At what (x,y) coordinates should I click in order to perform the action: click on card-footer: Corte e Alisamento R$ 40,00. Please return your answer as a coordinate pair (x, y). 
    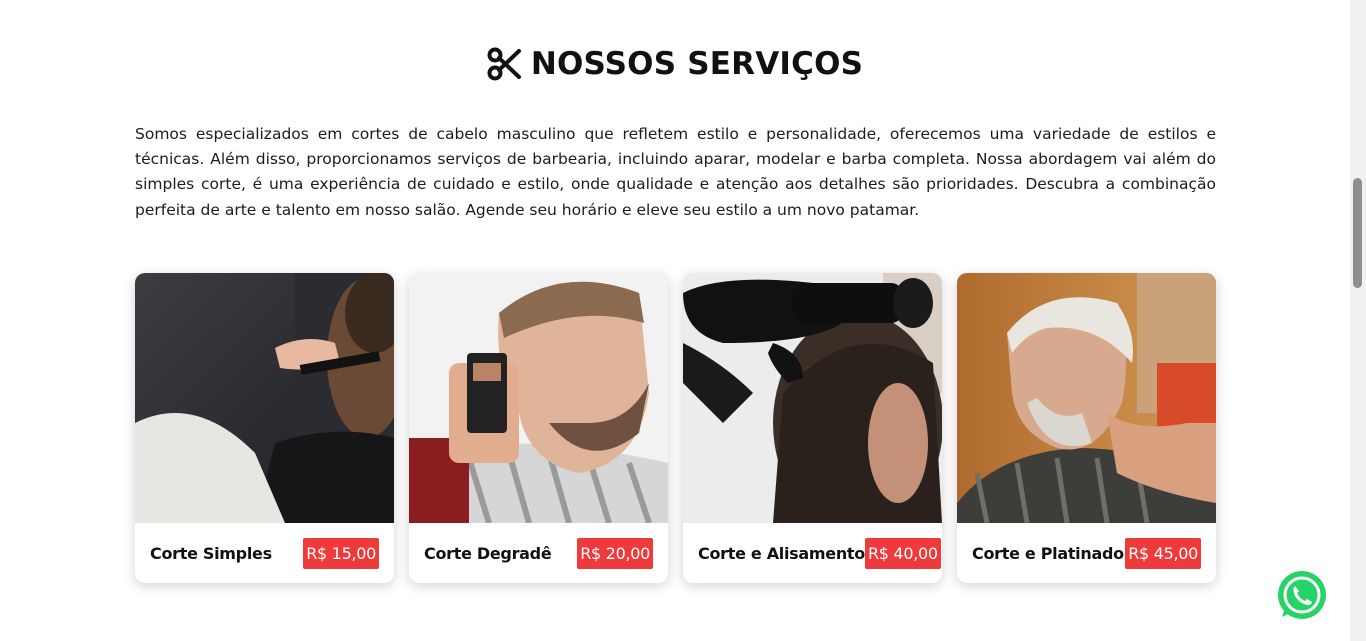
    Looking at the image, I should click on (812, 553).